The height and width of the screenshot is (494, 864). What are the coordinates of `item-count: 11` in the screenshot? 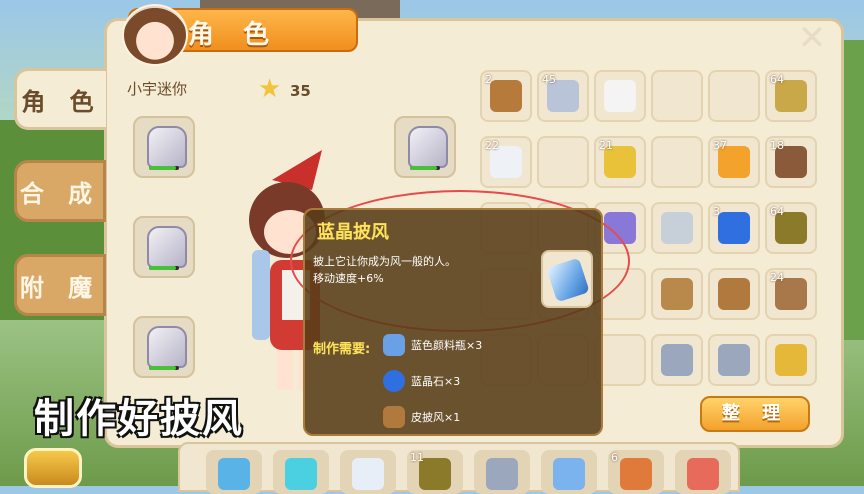 It's located at (417, 457).